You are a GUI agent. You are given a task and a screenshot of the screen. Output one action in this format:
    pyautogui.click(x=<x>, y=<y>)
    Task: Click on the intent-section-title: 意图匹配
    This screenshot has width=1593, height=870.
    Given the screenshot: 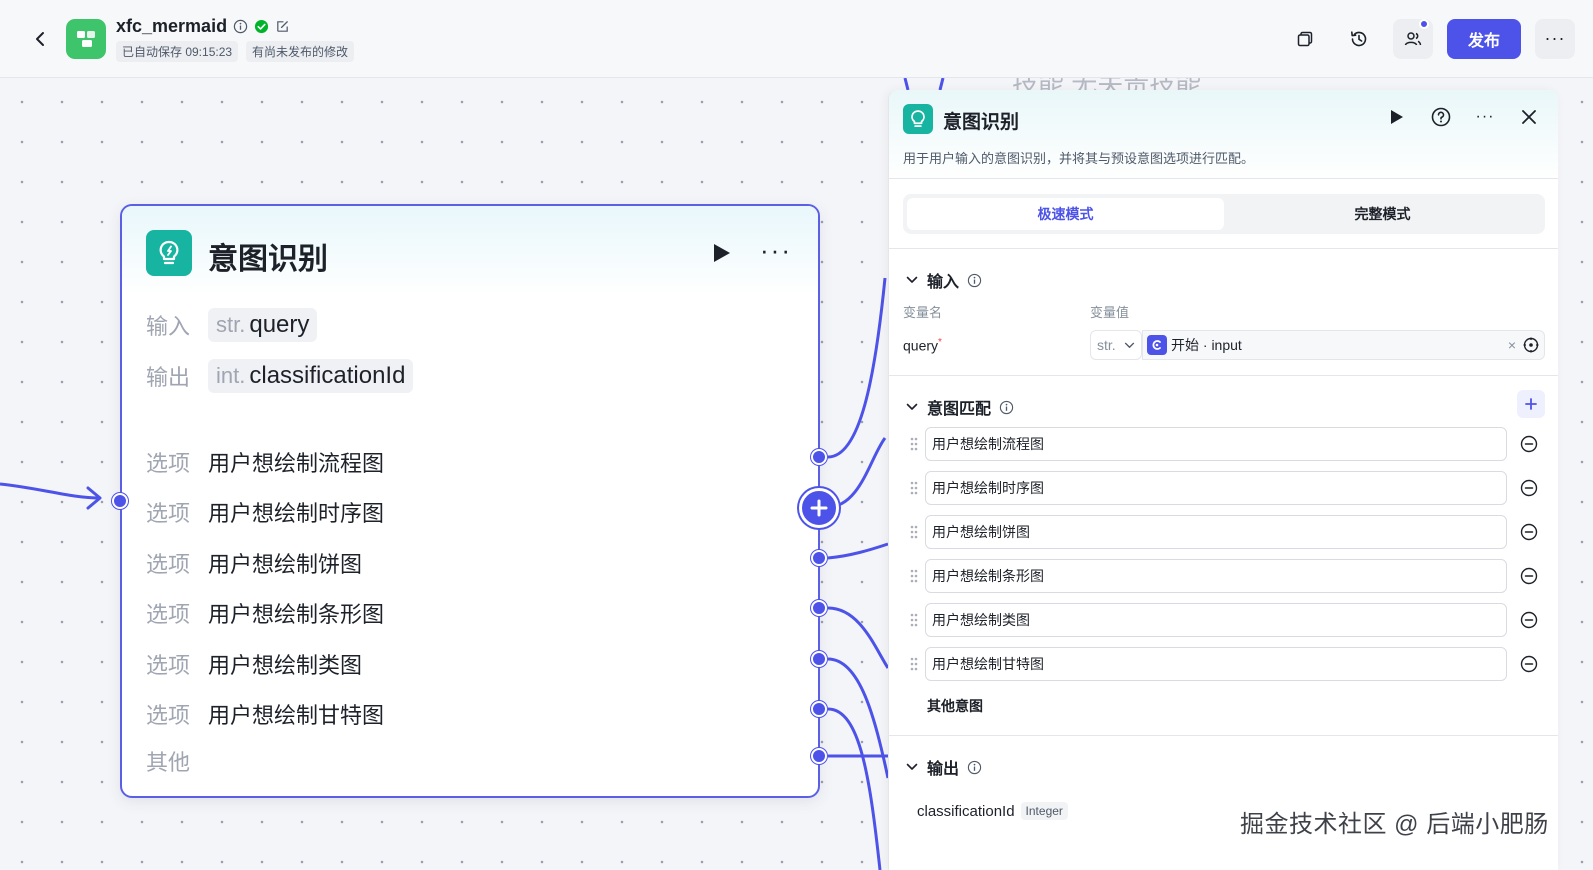 What is the action you would take?
    pyautogui.click(x=959, y=409)
    